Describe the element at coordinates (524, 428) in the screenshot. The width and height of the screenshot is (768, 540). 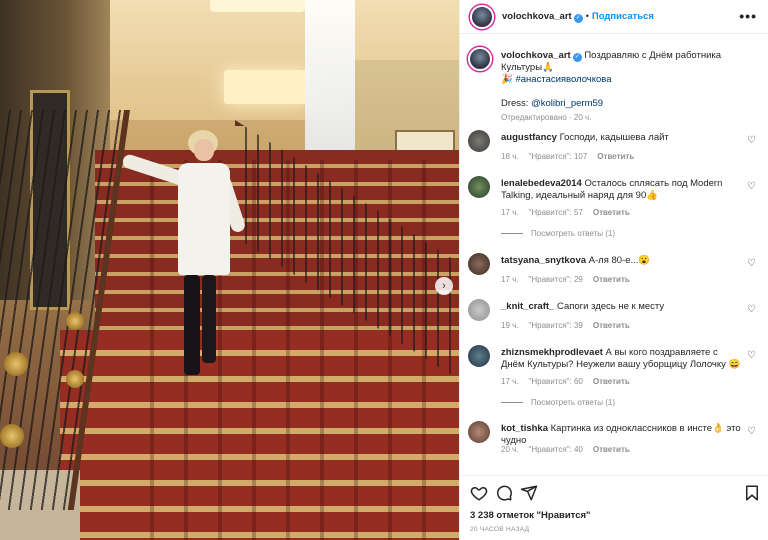
I see `comment-username: kot_tishka` at that location.